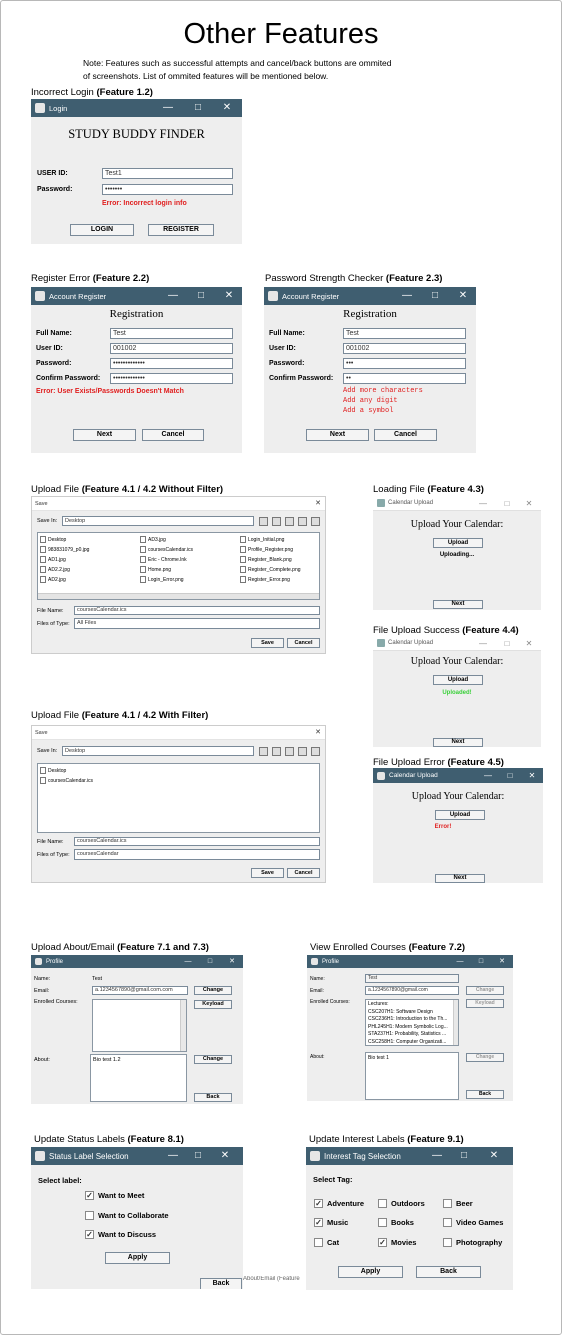 This screenshot has height=1335, width=562. Describe the element at coordinates (155, 569) in the screenshot. I see `list-item: Home.png` at that location.